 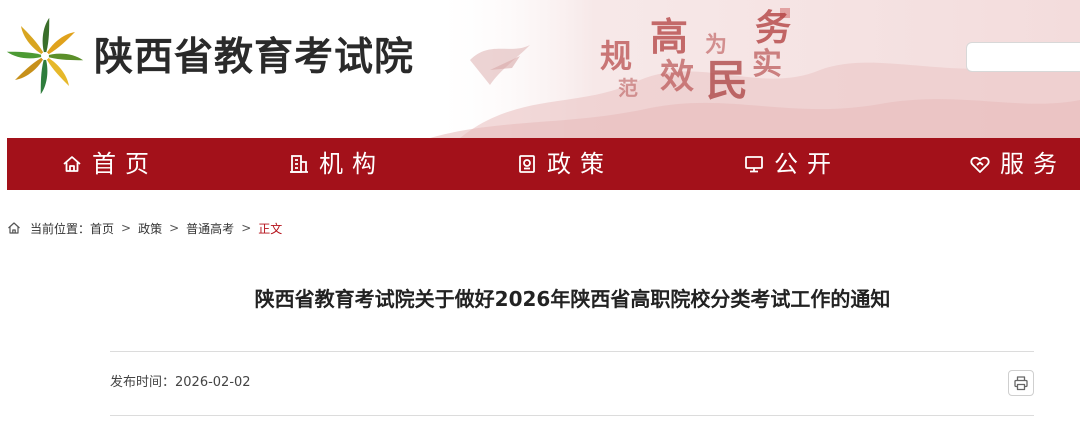 I want to click on main-nav: 首页 机构 政策 公开 服务, so click(x=543, y=164).